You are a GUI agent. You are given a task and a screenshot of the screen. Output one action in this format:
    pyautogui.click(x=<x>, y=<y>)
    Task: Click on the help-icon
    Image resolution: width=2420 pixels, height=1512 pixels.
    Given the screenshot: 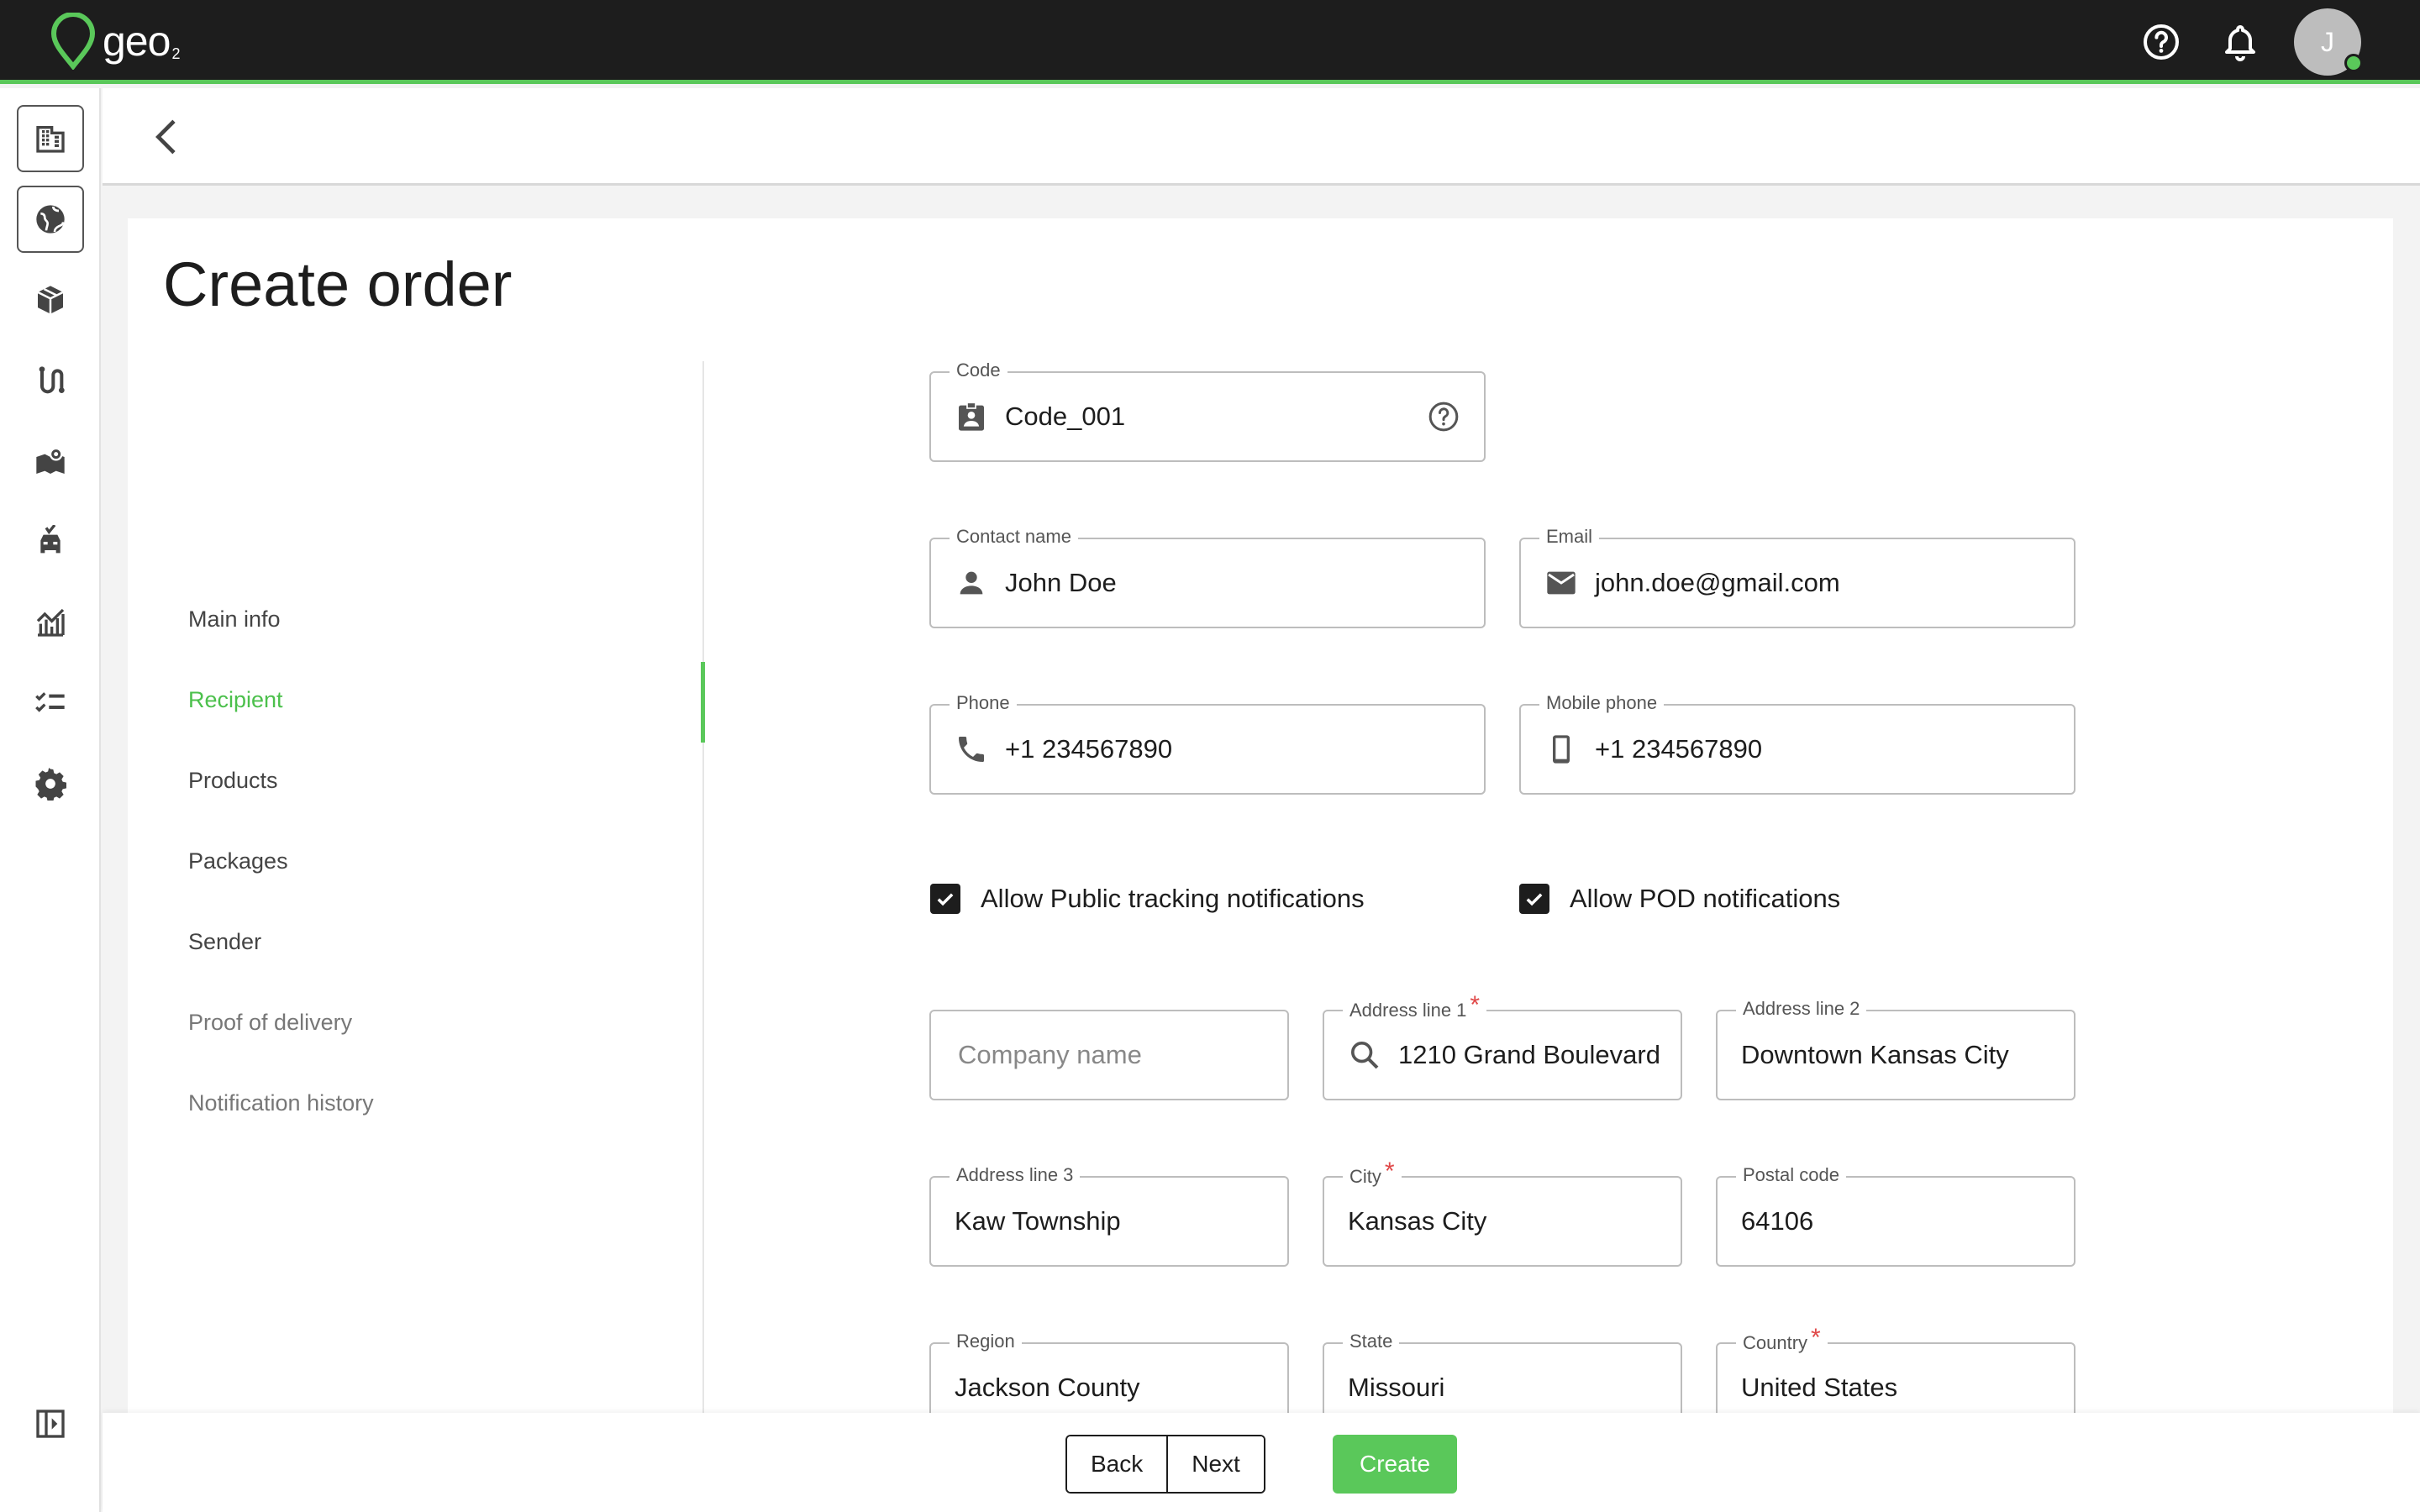 What is the action you would take?
    pyautogui.click(x=2161, y=42)
    